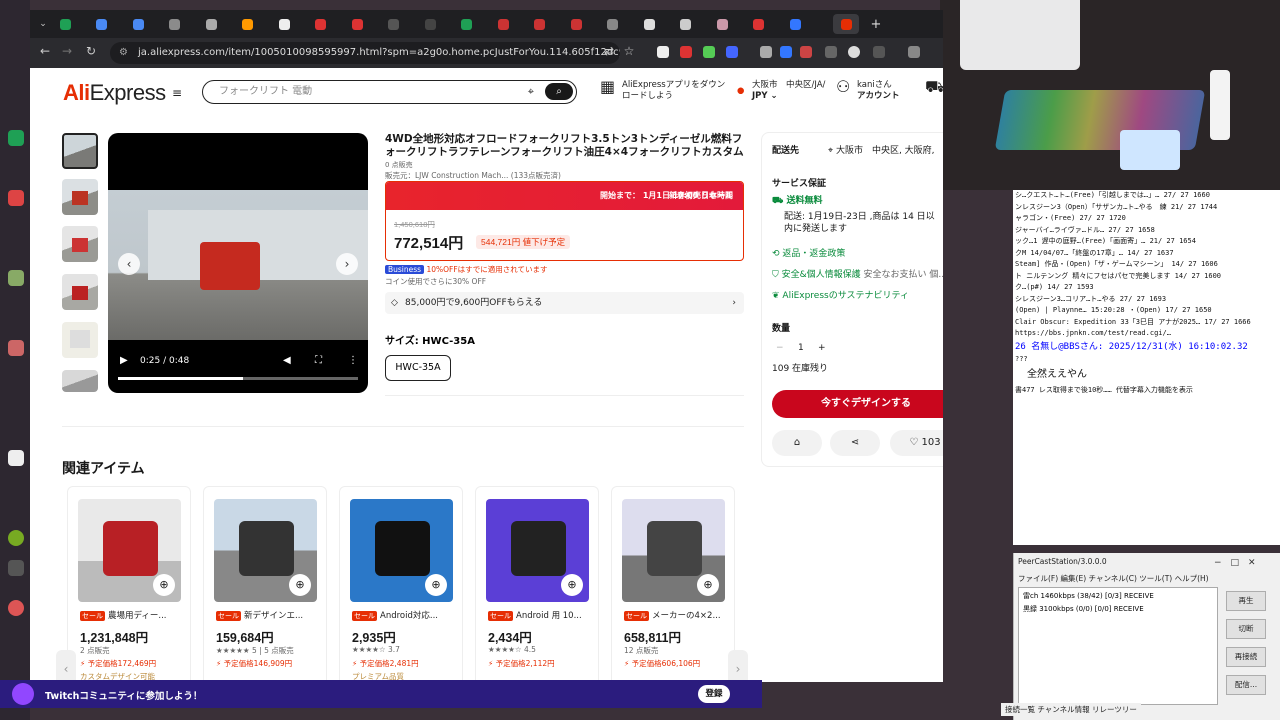  I want to click on bookmark-star-icon: ☆, so click(629, 51).